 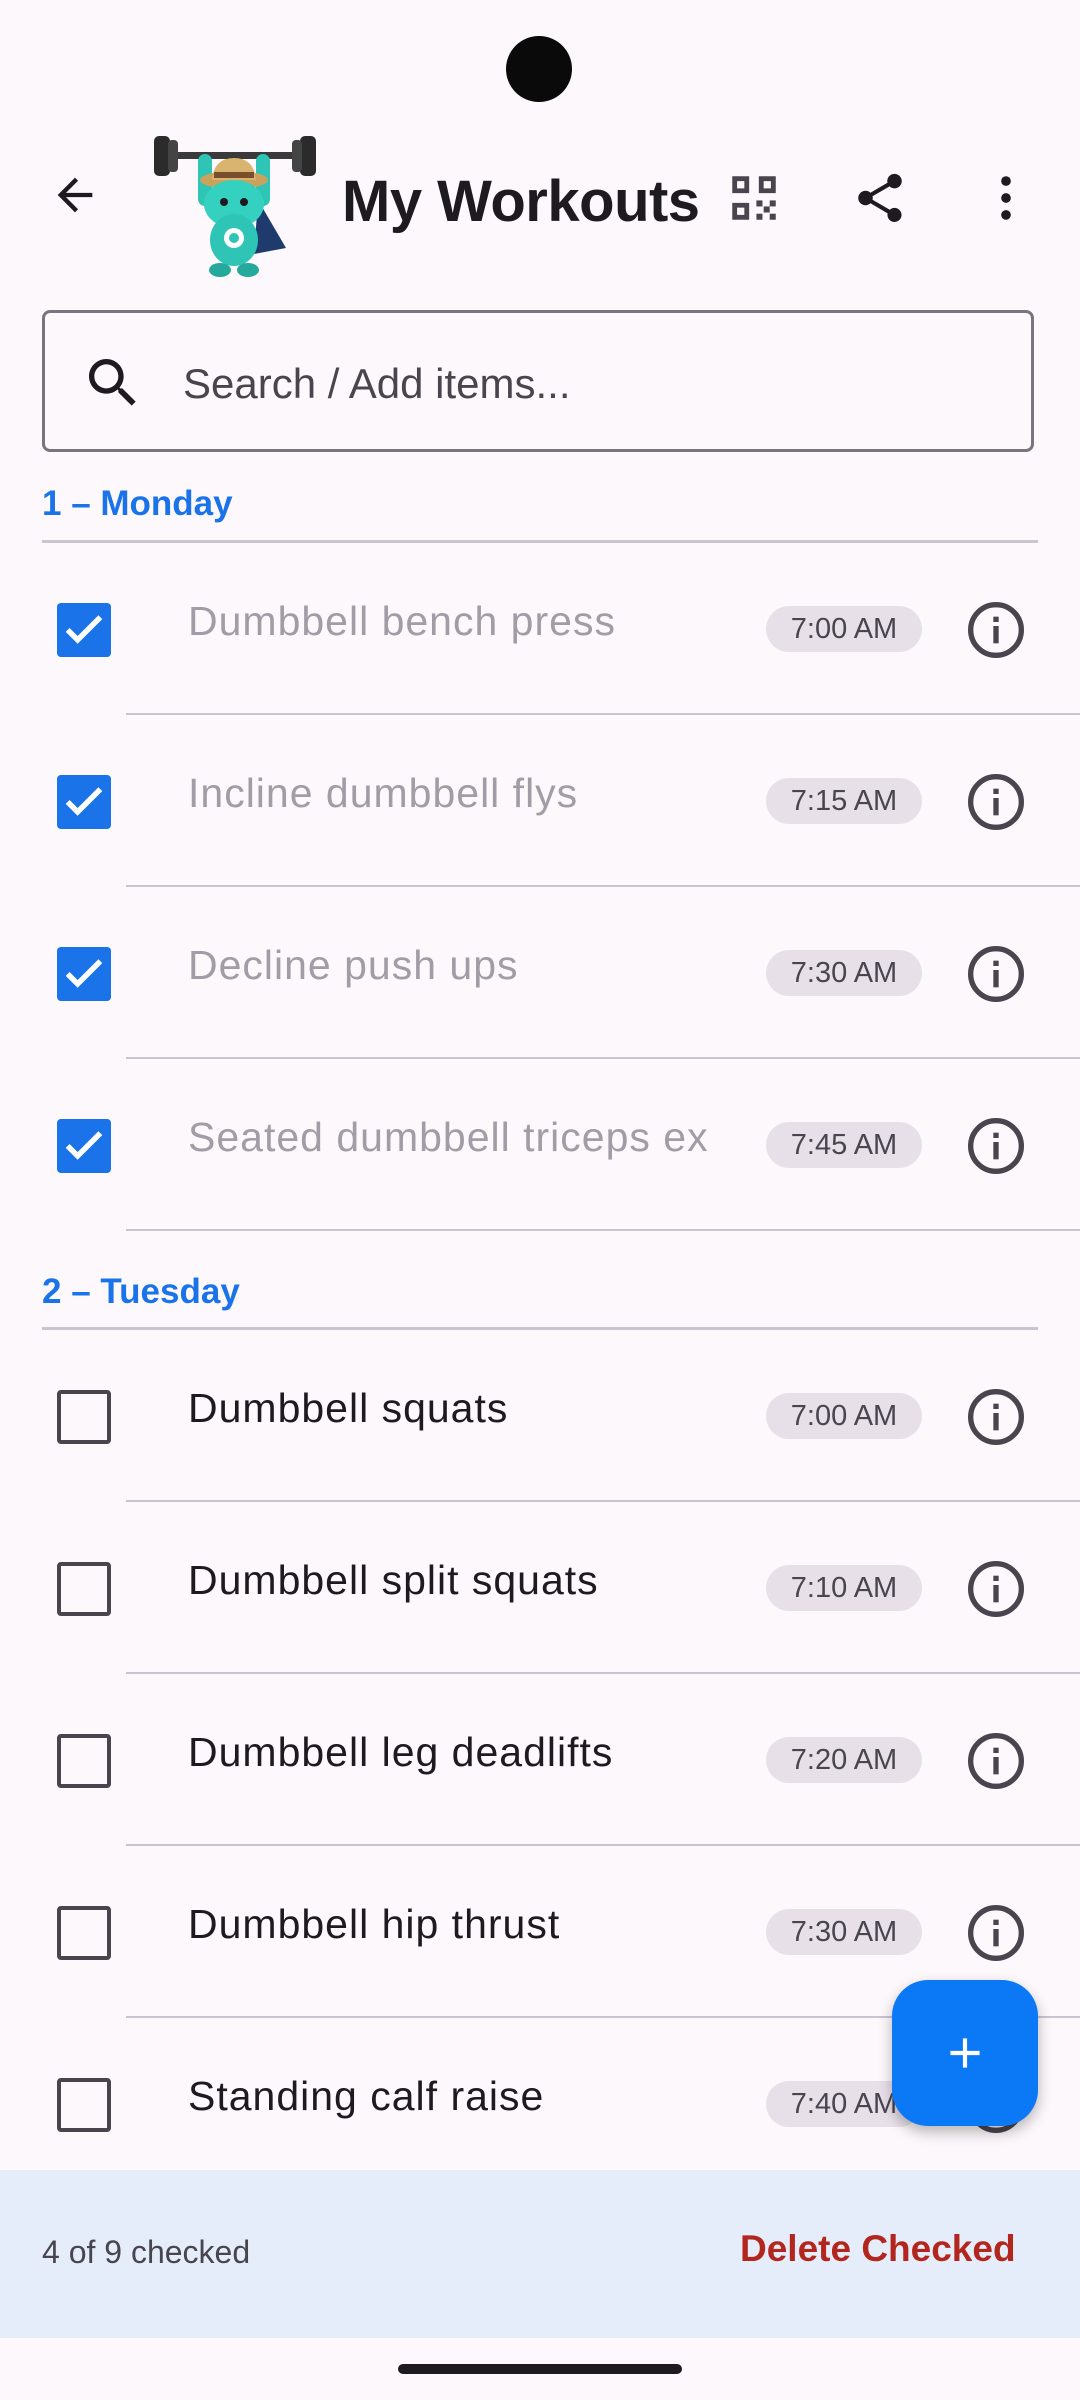 I want to click on mascot-logo, so click(x=235, y=206).